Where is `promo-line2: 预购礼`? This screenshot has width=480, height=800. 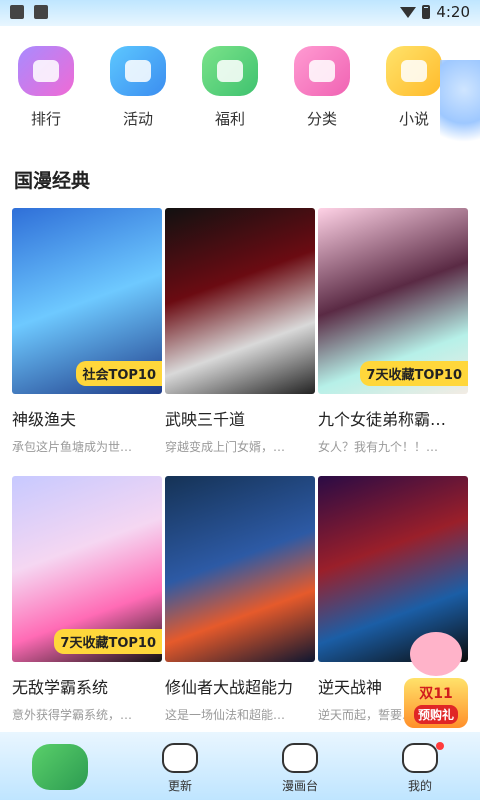
promo-line2: 预购礼 is located at coordinates (435, 714).